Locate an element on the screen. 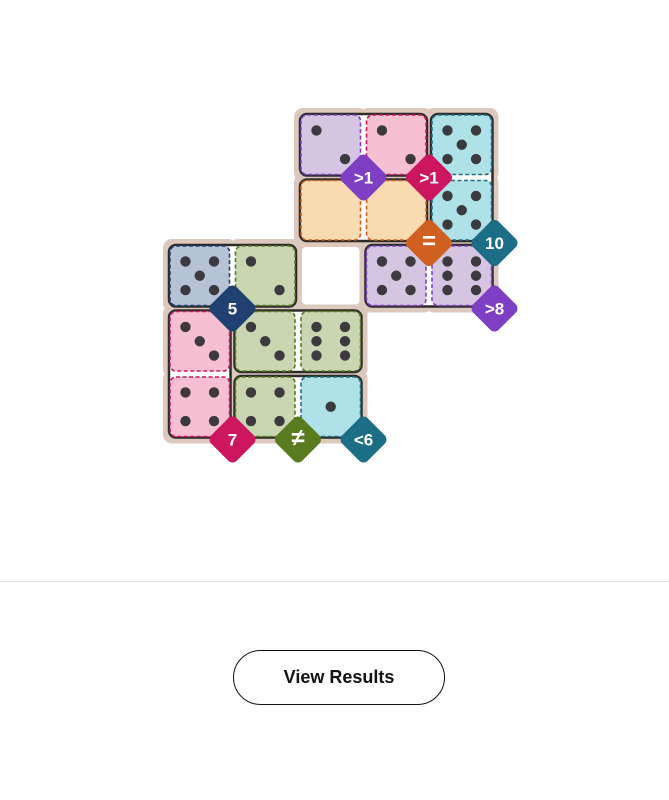  section-divider is located at coordinates (334, 581).